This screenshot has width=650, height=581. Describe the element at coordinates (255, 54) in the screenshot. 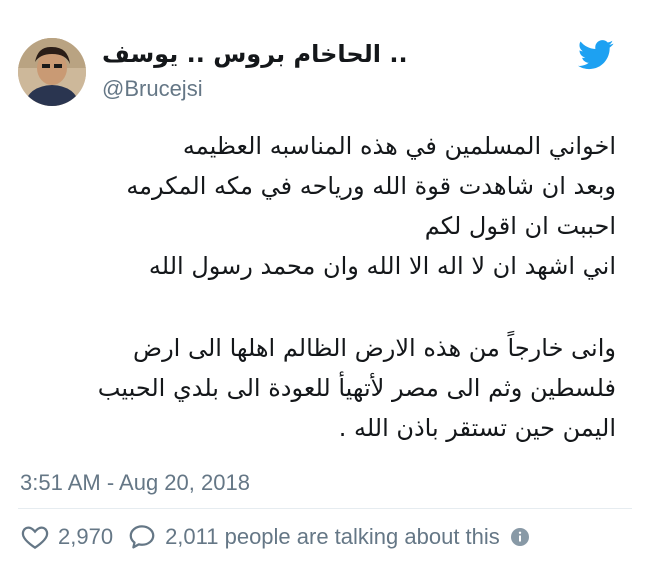

I see `display-name: .. الحاخام بروس .. يوسف` at that location.